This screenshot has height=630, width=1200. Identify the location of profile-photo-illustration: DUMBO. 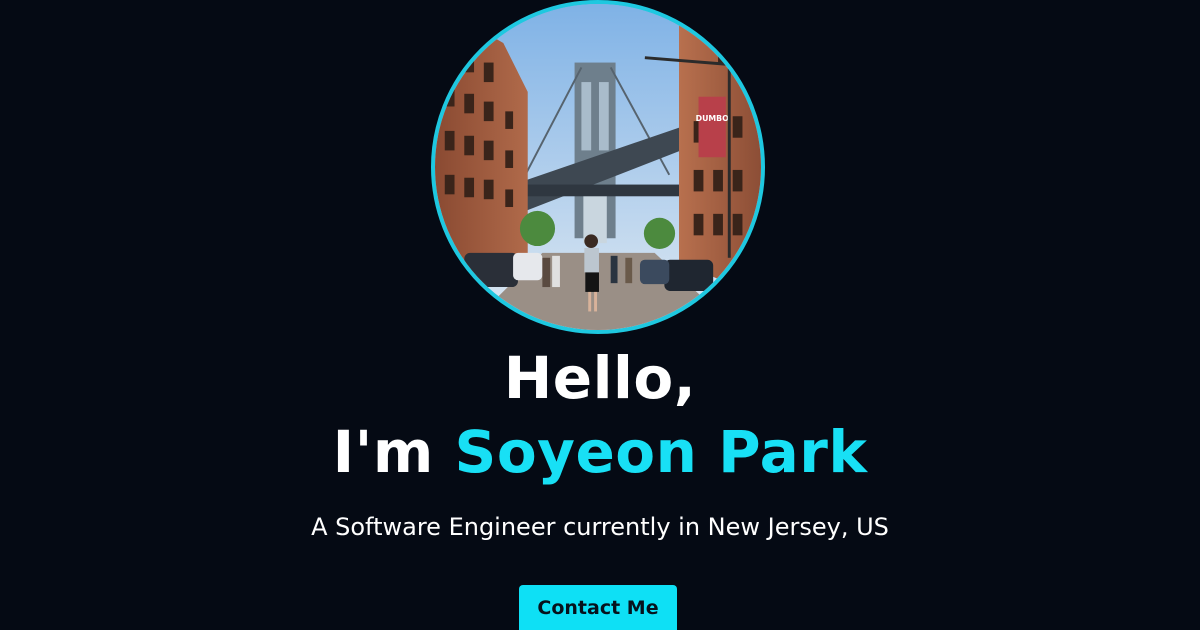
(598, 167).